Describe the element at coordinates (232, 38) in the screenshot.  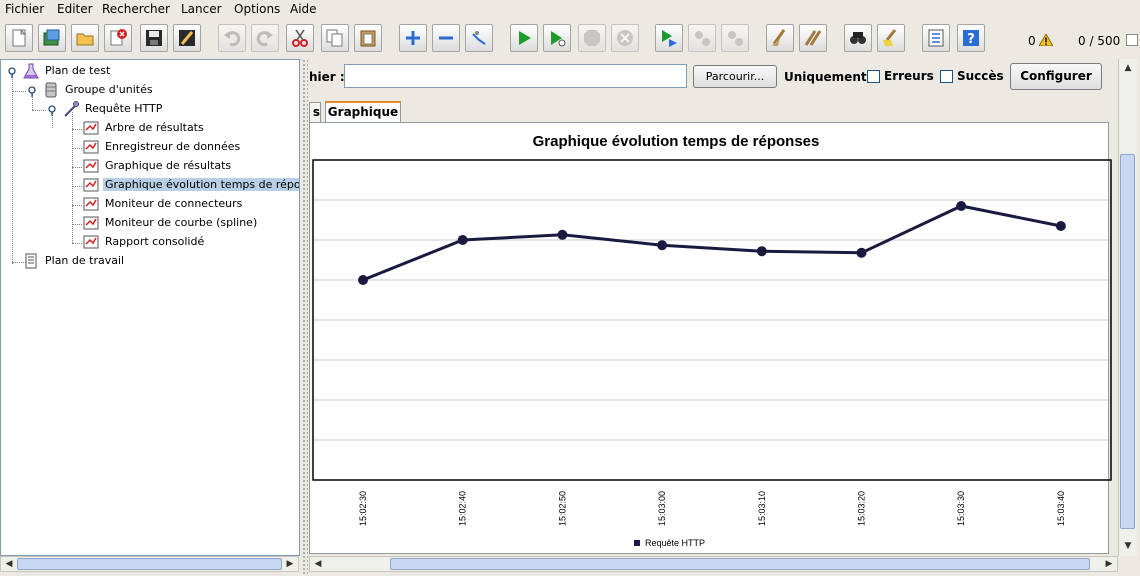
I see `undo-button` at that location.